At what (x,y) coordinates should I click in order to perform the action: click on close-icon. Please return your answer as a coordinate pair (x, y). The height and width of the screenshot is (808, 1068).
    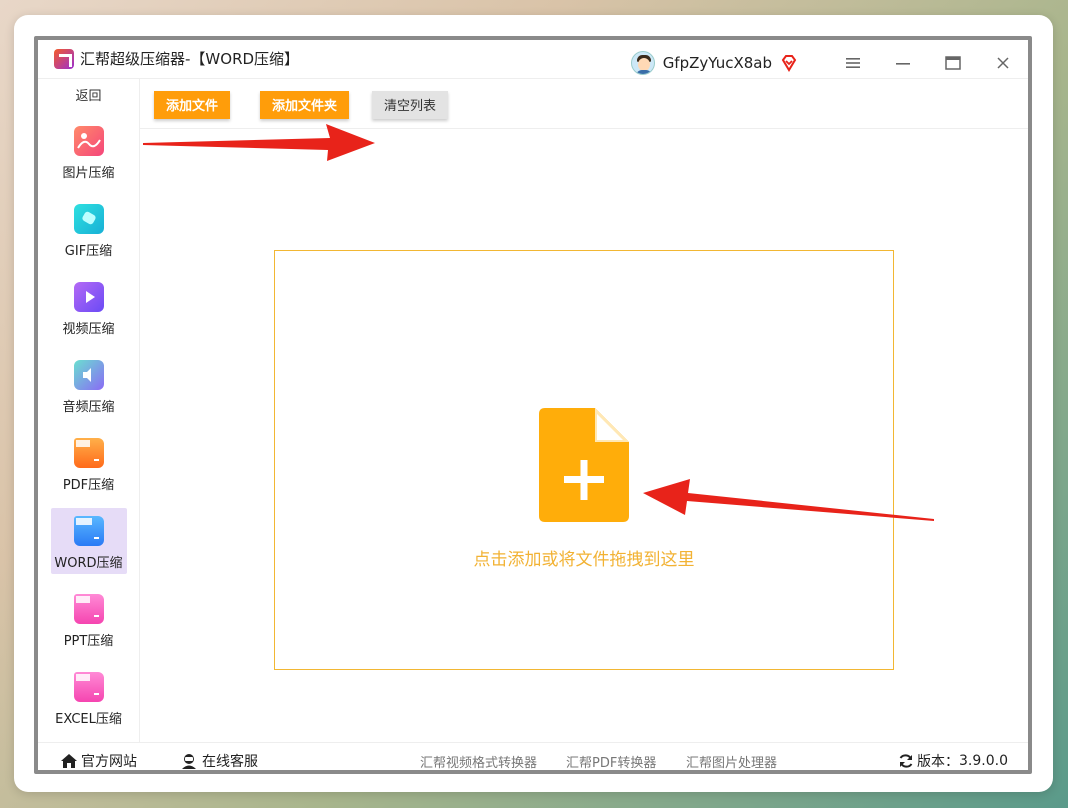
    Looking at the image, I should click on (1003, 63).